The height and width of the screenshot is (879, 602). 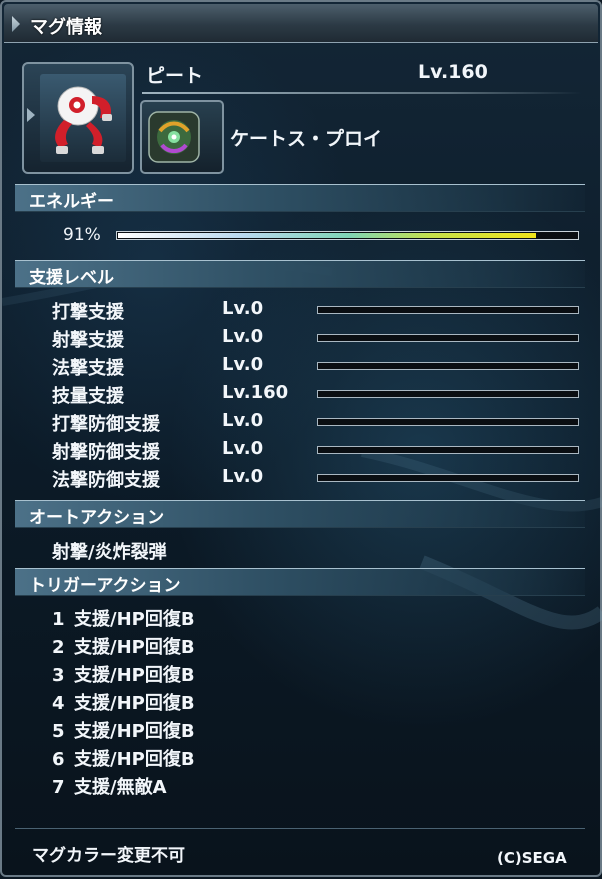 What do you see at coordinates (453, 72) in the screenshot?
I see `mag-level: Lv.160` at bounding box center [453, 72].